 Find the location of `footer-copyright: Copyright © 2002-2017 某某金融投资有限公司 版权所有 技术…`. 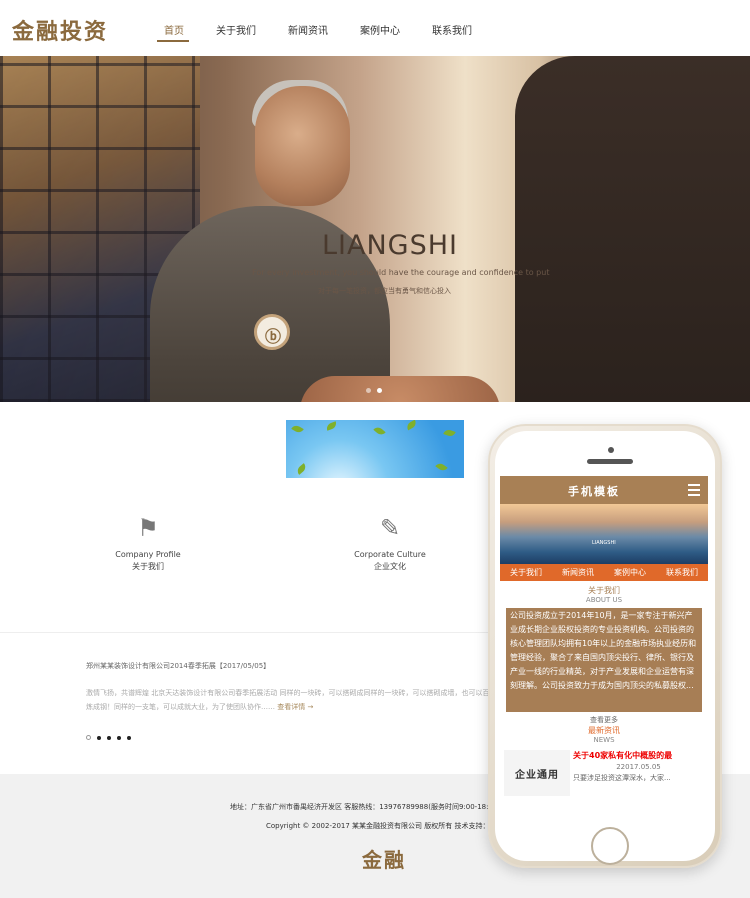

footer-copyright: Copyright © 2002-2017 某某金融投资有限公司 版权所有 技术… is located at coordinates (378, 826).